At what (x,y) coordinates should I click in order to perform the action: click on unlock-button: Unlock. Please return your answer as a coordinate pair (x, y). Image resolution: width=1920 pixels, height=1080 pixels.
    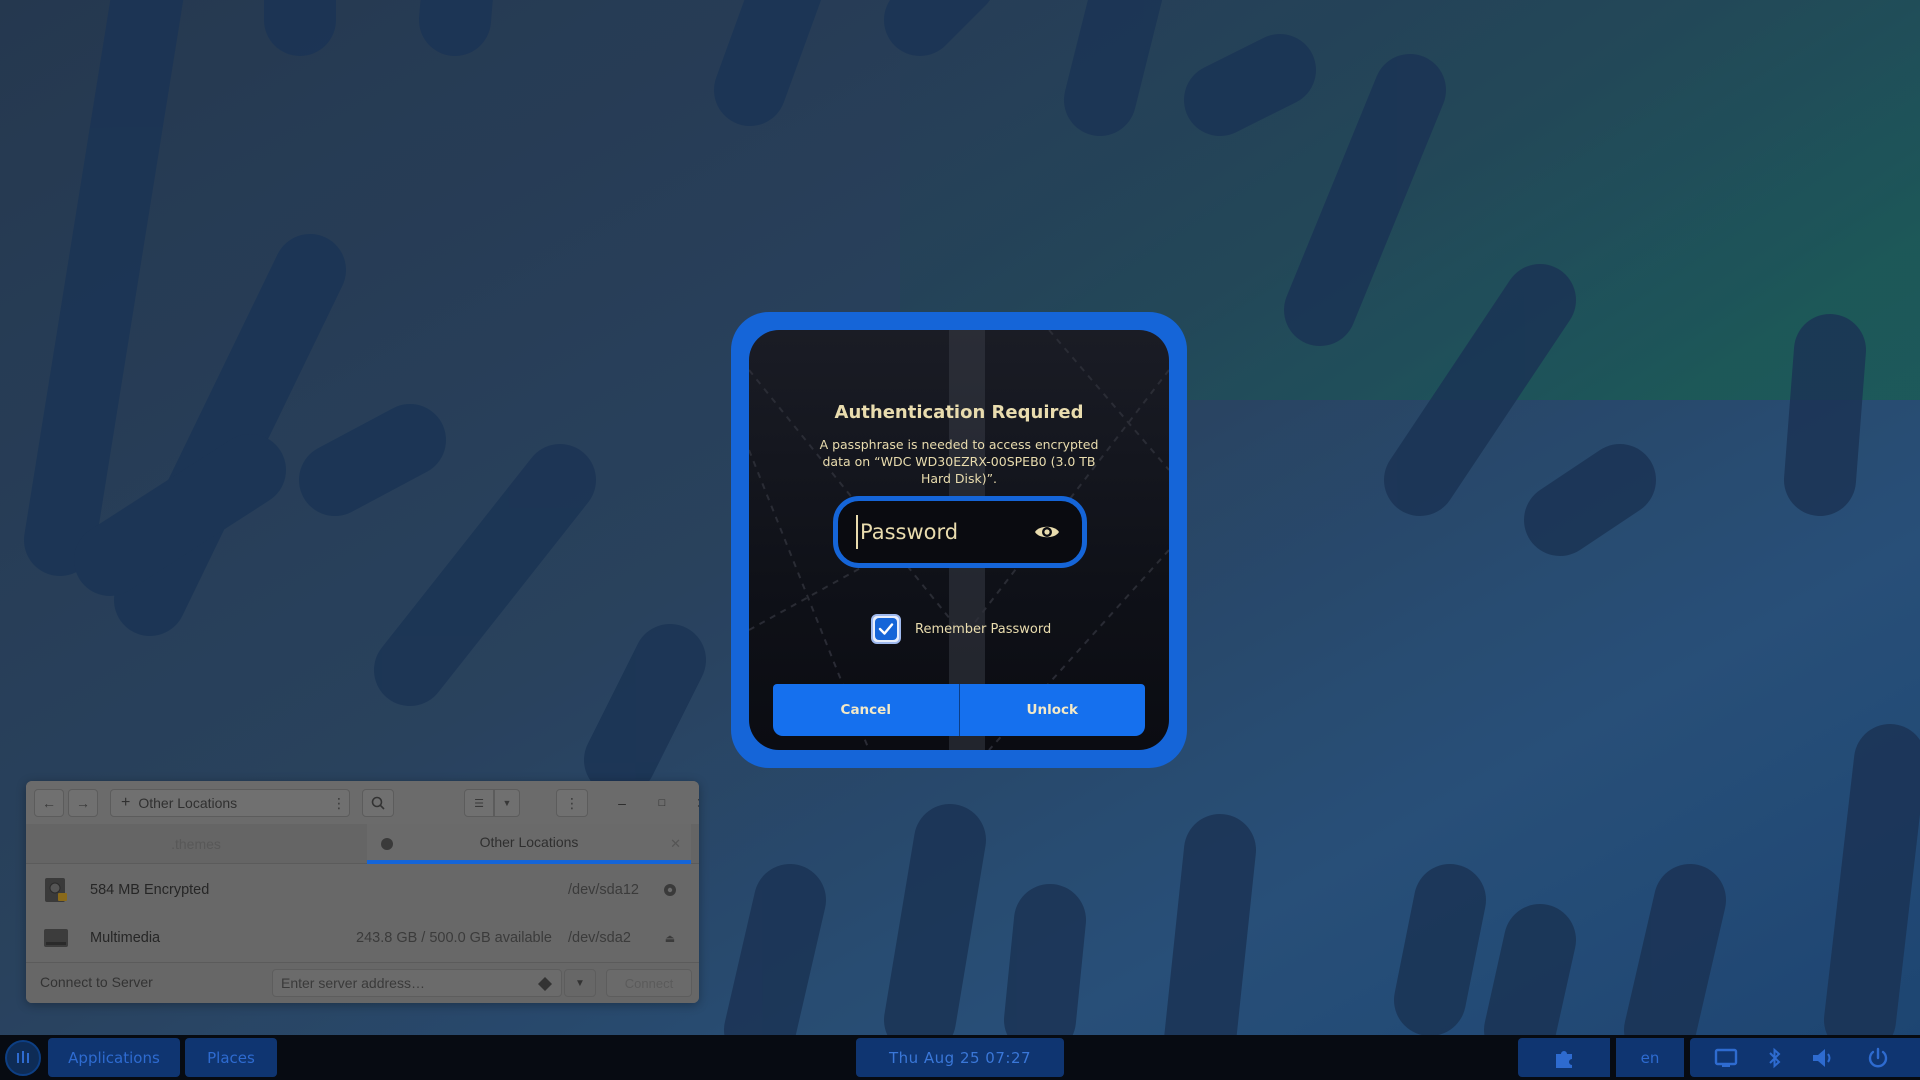
    Looking at the image, I should click on (1052, 710).